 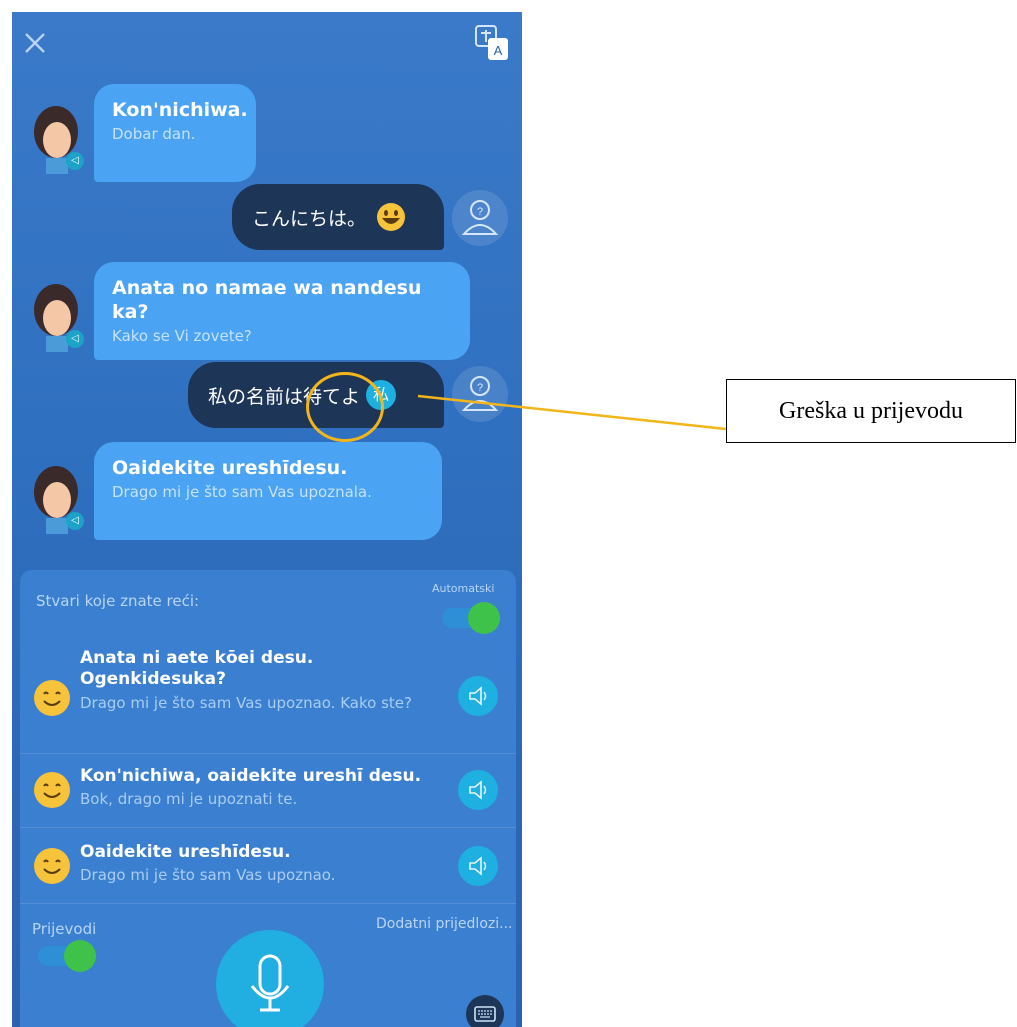 I want to click on message-translation: Kako se Vi zovete?, so click(x=182, y=336).